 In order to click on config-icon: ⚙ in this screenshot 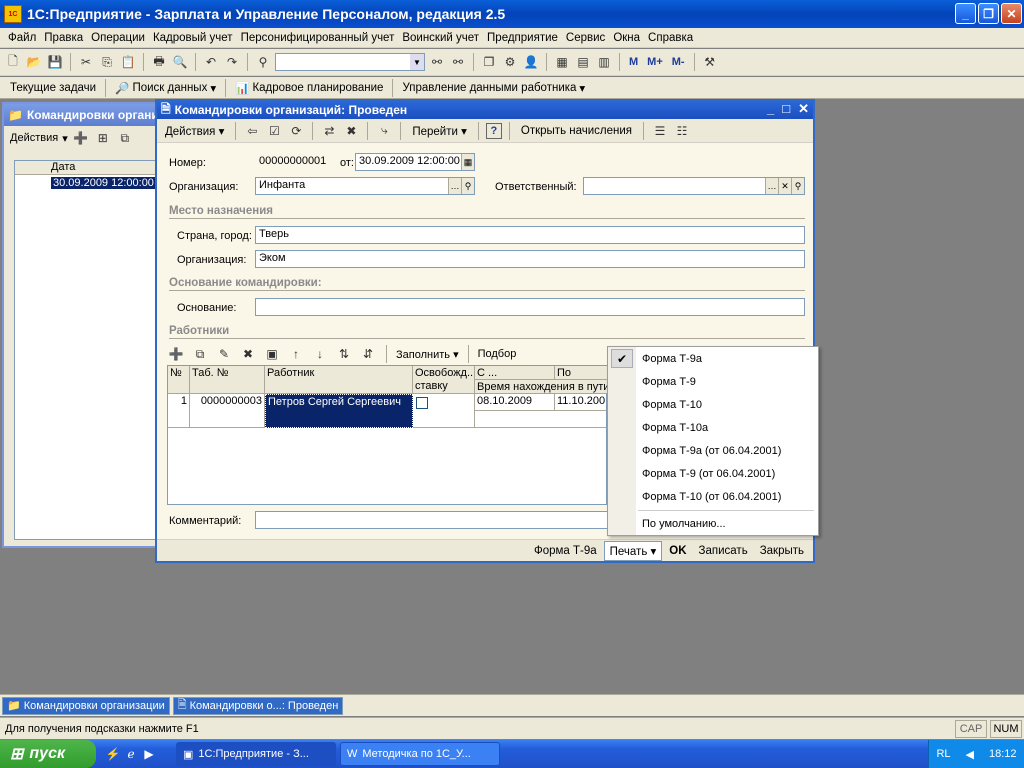, I will do `click(510, 62)`.